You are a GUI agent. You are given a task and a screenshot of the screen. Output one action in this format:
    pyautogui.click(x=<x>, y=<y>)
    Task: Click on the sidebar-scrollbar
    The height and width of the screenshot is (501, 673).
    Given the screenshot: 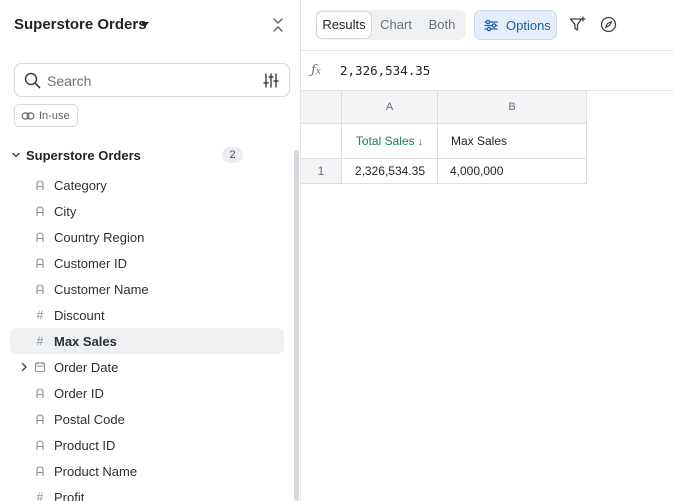 What is the action you would take?
    pyautogui.click(x=296, y=320)
    